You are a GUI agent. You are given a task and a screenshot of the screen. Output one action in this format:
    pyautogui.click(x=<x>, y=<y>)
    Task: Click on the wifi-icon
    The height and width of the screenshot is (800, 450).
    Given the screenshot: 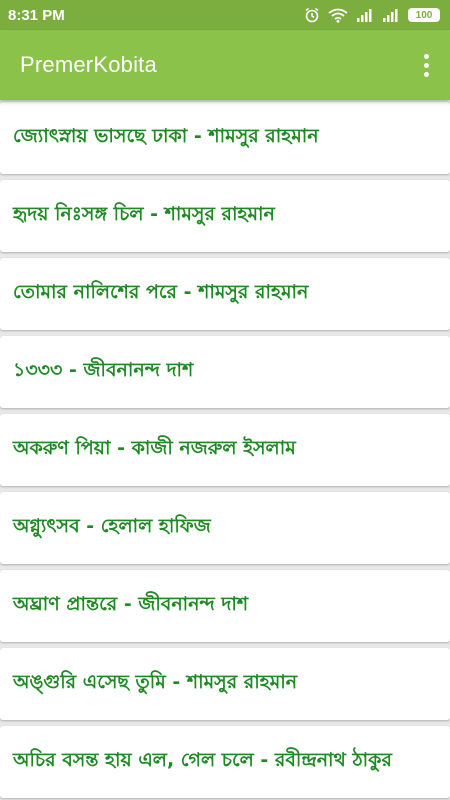 What is the action you would take?
    pyautogui.click(x=338, y=15)
    